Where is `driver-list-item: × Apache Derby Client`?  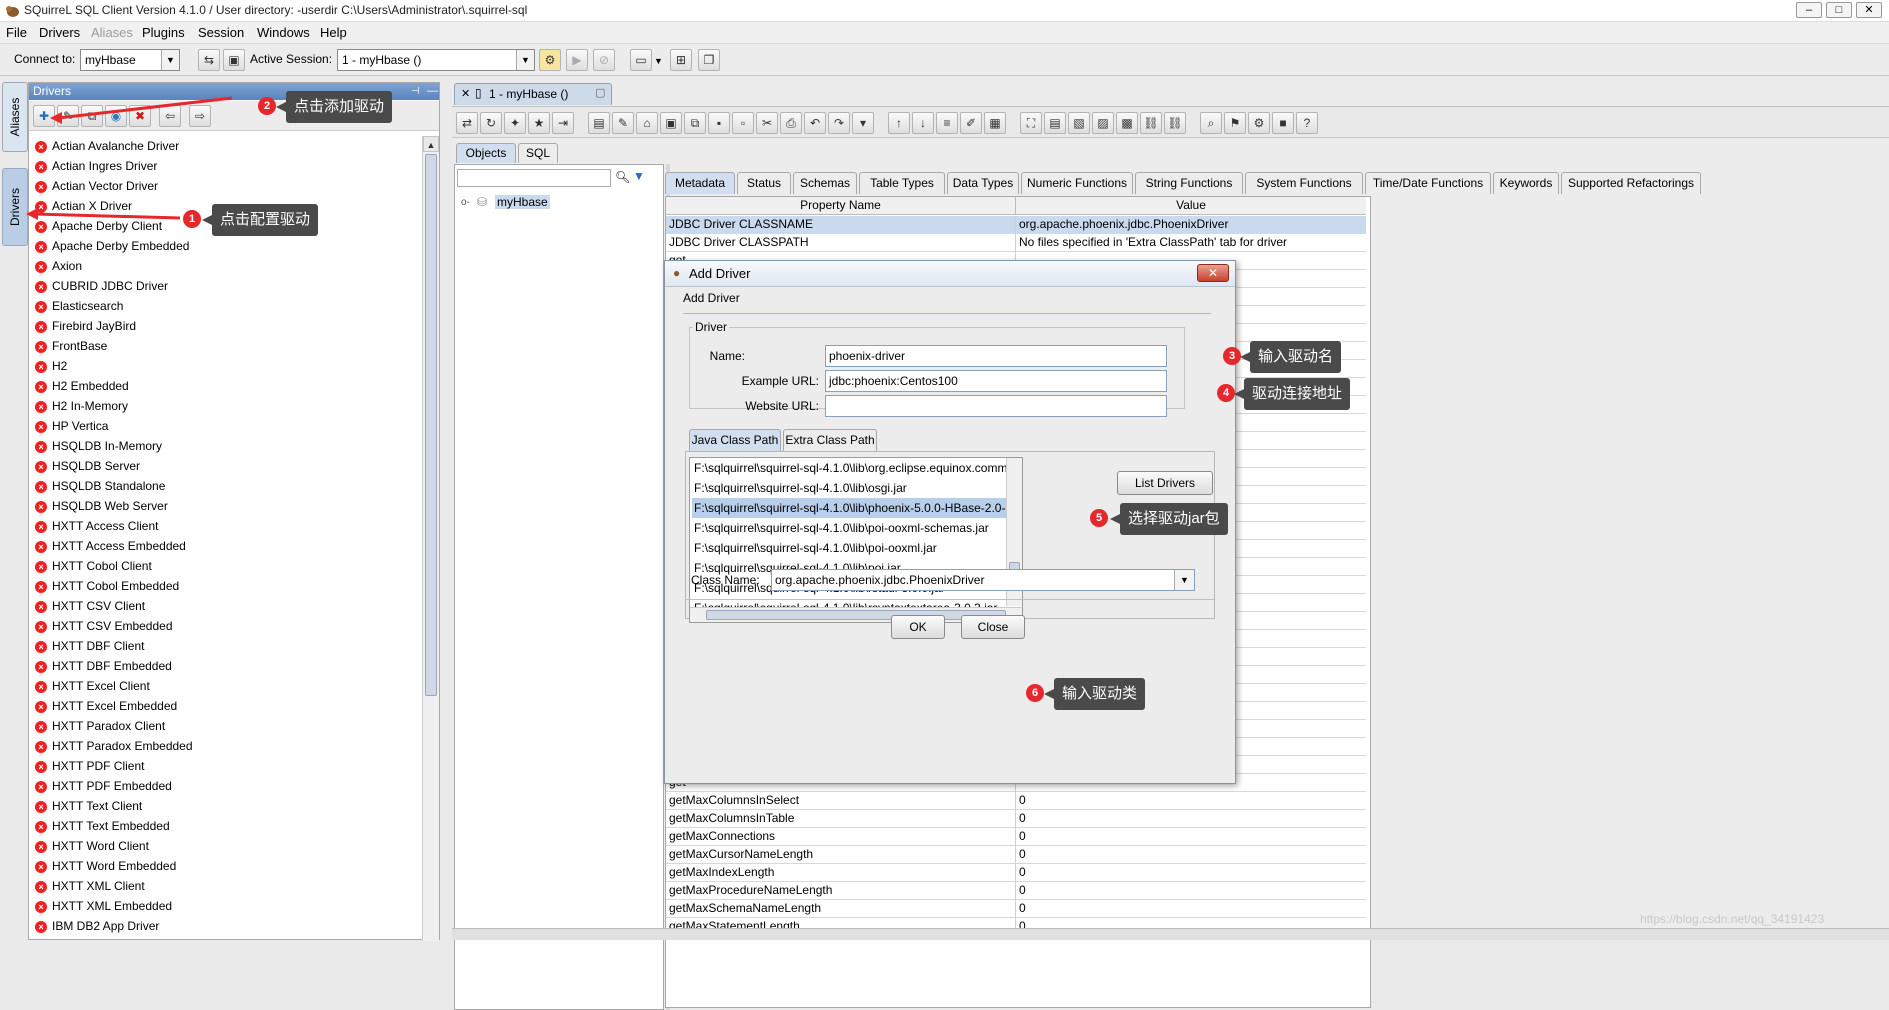
driver-list-item: × Apache Derby Client is located at coordinates (98, 226).